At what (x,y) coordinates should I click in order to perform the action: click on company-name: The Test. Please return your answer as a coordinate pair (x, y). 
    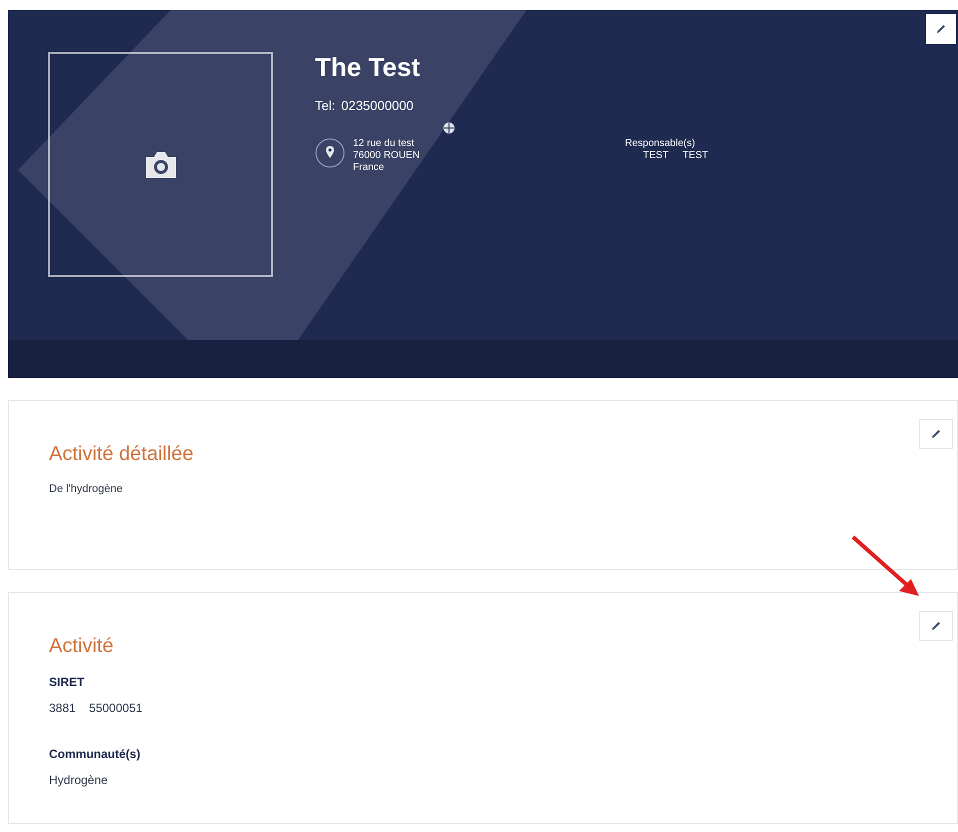
    Looking at the image, I should click on (368, 67).